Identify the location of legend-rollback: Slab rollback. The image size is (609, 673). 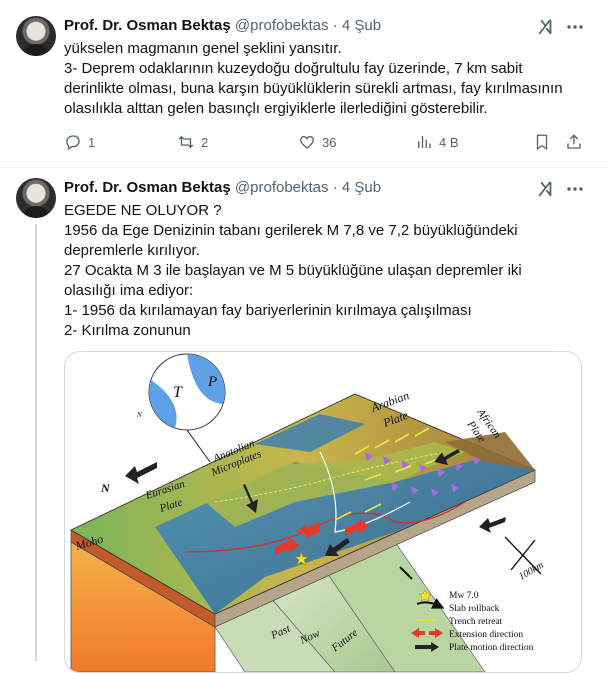
(474, 609).